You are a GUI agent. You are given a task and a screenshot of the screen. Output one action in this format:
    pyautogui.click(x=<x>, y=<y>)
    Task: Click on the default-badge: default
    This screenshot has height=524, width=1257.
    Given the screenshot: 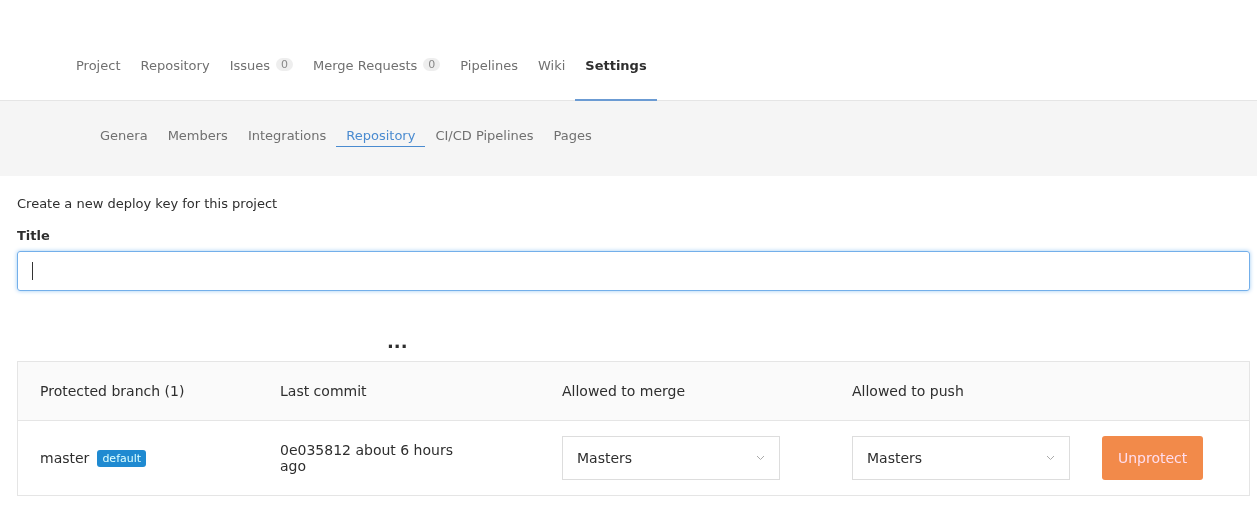 What is the action you would take?
    pyautogui.click(x=122, y=458)
    